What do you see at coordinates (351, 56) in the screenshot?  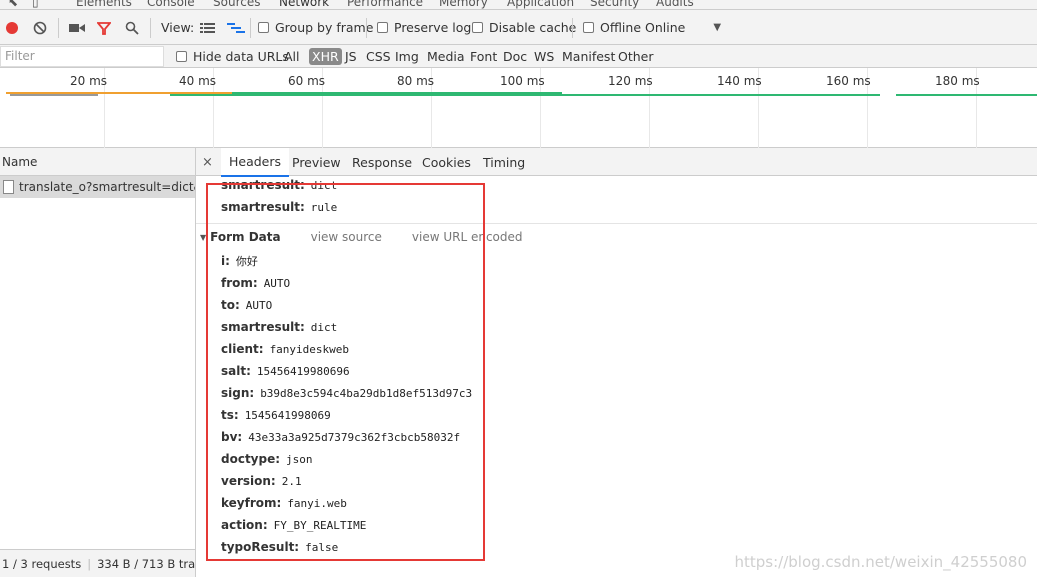 I see `type-filter-js: JS` at bounding box center [351, 56].